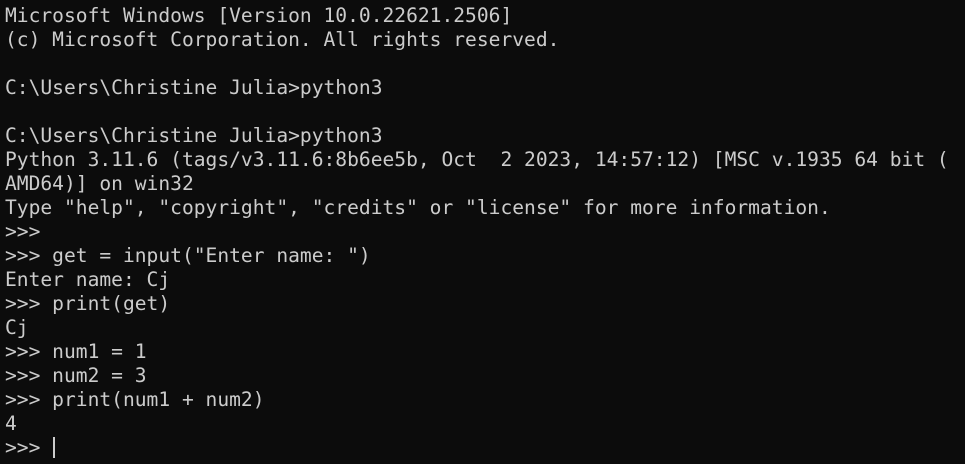  Describe the element at coordinates (188, 255) in the screenshot. I see `output-line-repl: >>> get = input("Enter name: ")` at that location.